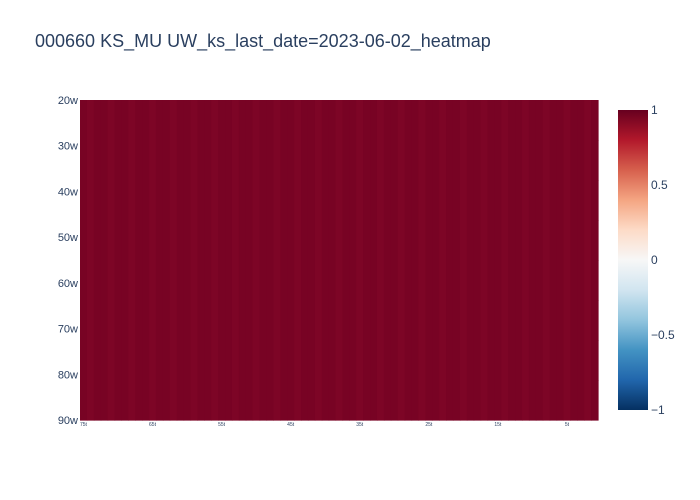 The height and width of the screenshot is (500, 700). What do you see at coordinates (68, 330) in the screenshot?
I see `y-tick-label: 70w` at bounding box center [68, 330].